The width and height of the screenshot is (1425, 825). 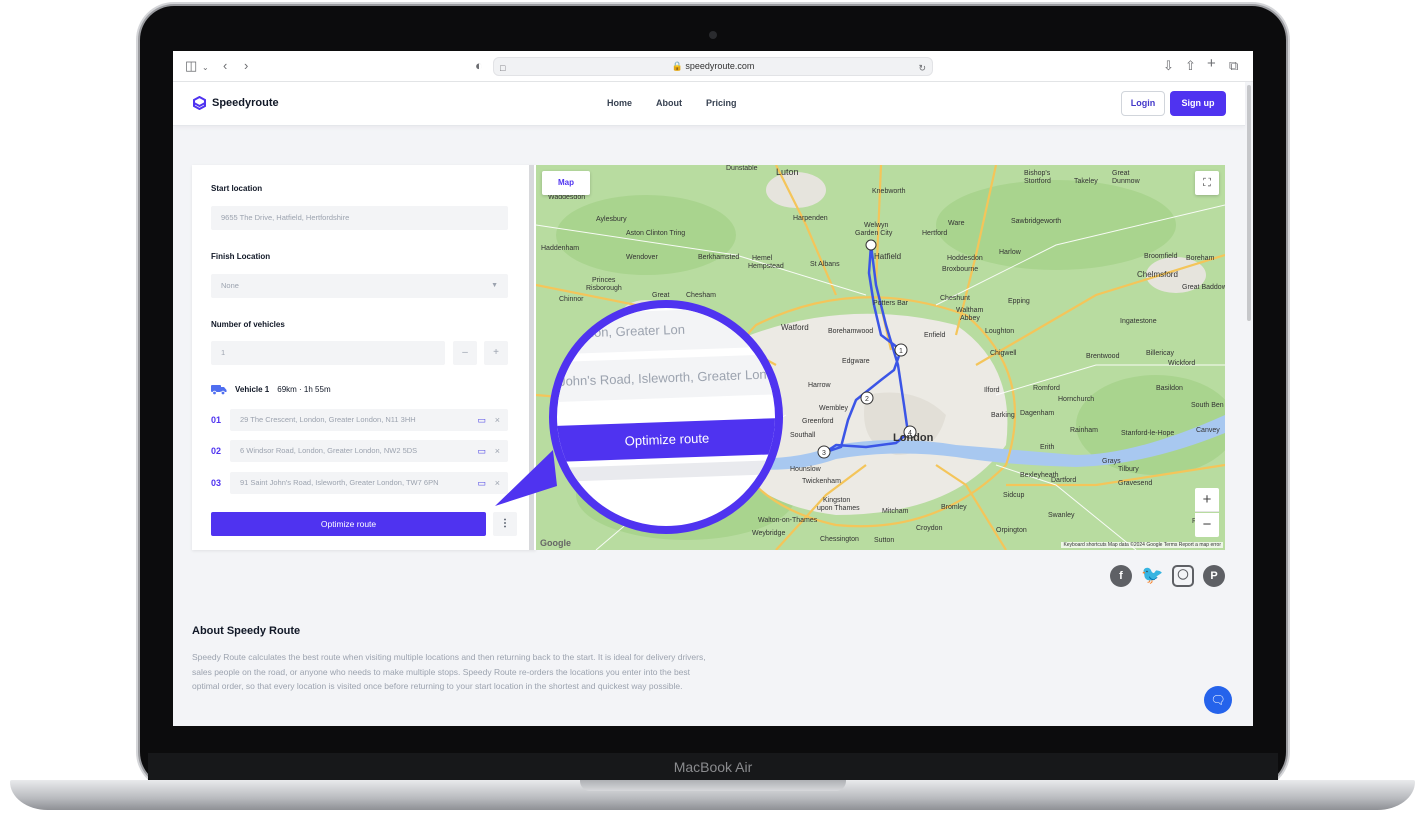 I want to click on svg-text: upon Thames, so click(x=838, y=508).